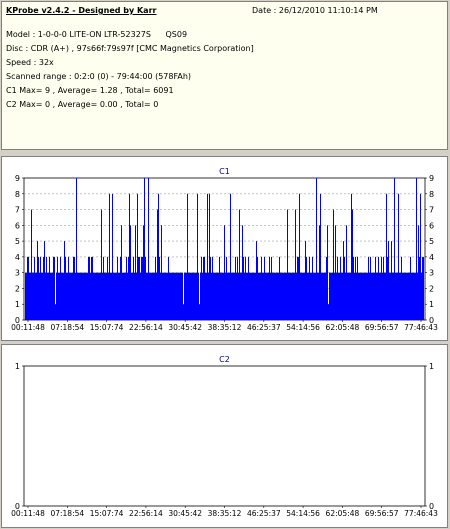 The height and width of the screenshot is (529, 450). What do you see at coordinates (431, 366) in the screenshot?
I see `y-tick-label-right: 1` at bounding box center [431, 366].